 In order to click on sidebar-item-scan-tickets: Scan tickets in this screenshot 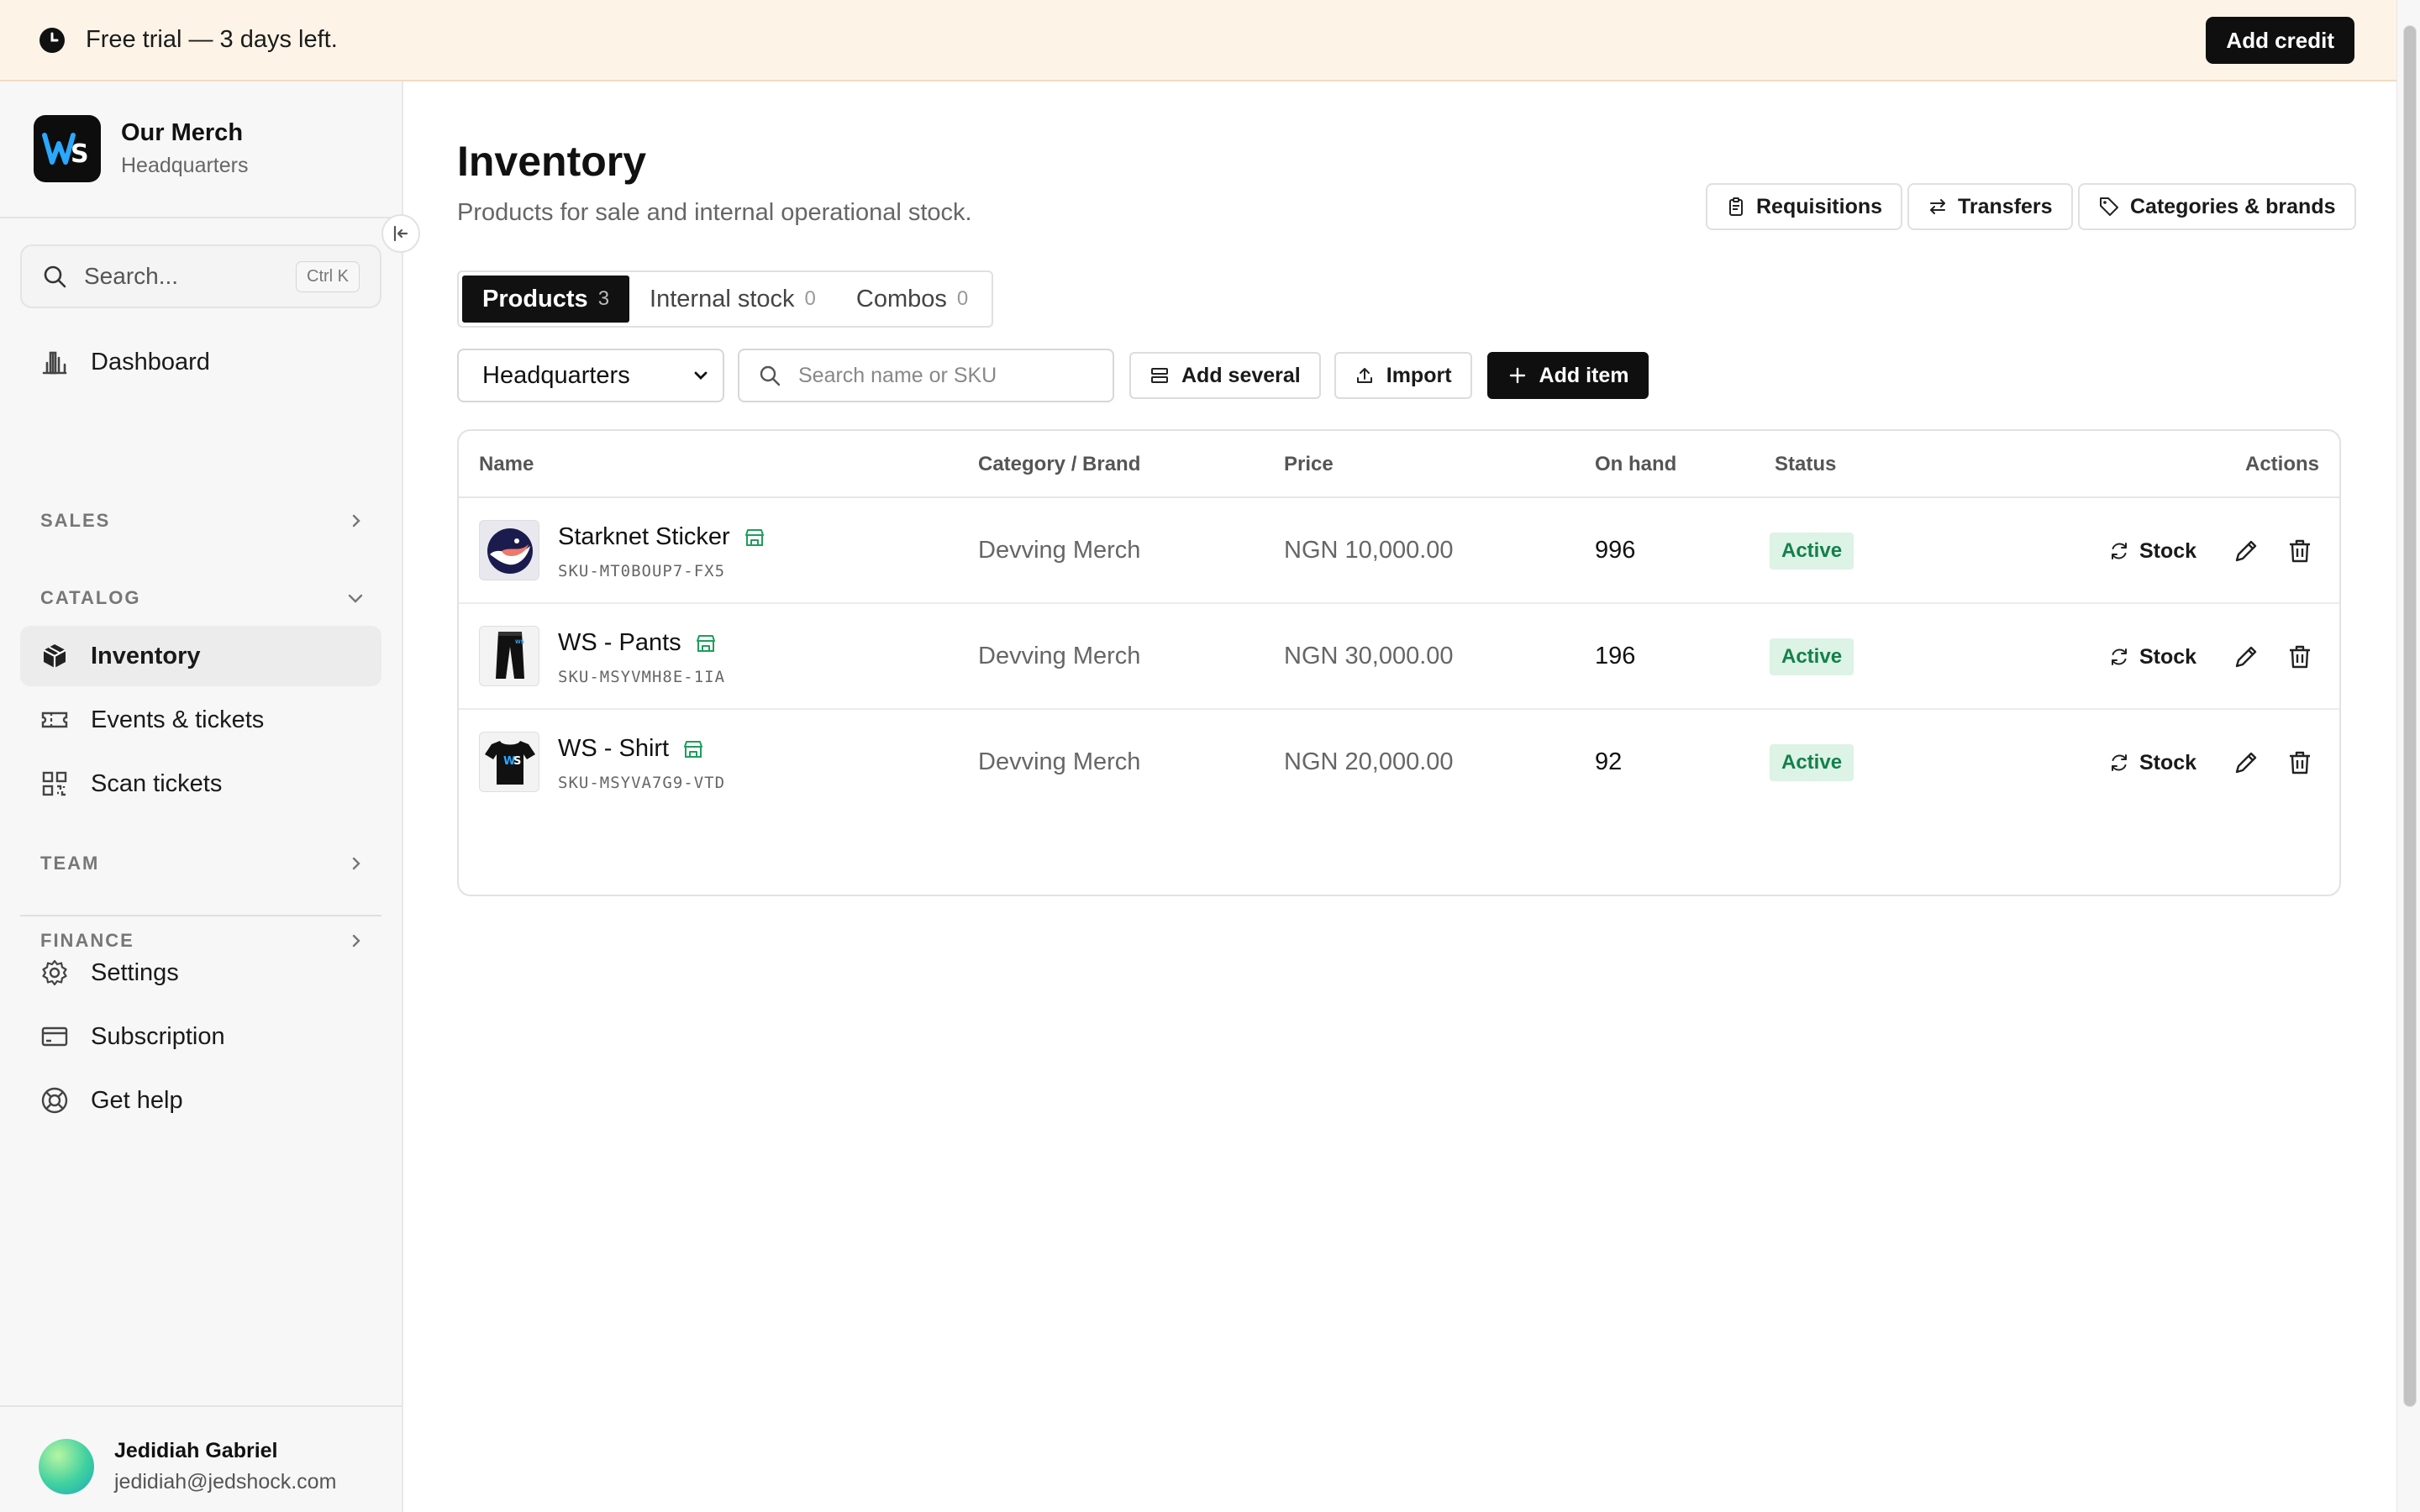, I will do `click(200, 783)`.